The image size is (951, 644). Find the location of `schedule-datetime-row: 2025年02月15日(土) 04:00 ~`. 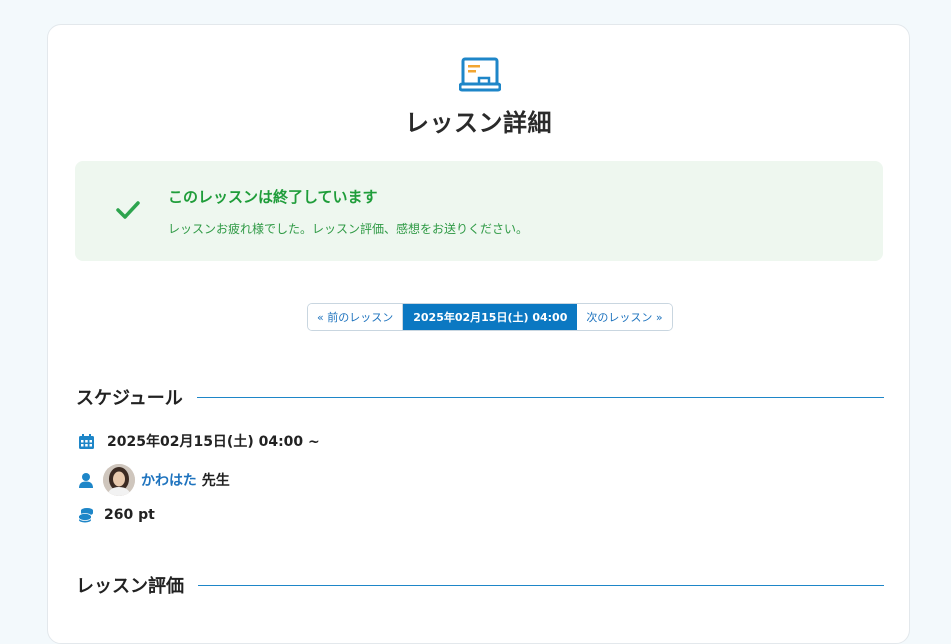

schedule-datetime-row: 2025年02月15日(土) 04:00 ~ is located at coordinates (199, 441).